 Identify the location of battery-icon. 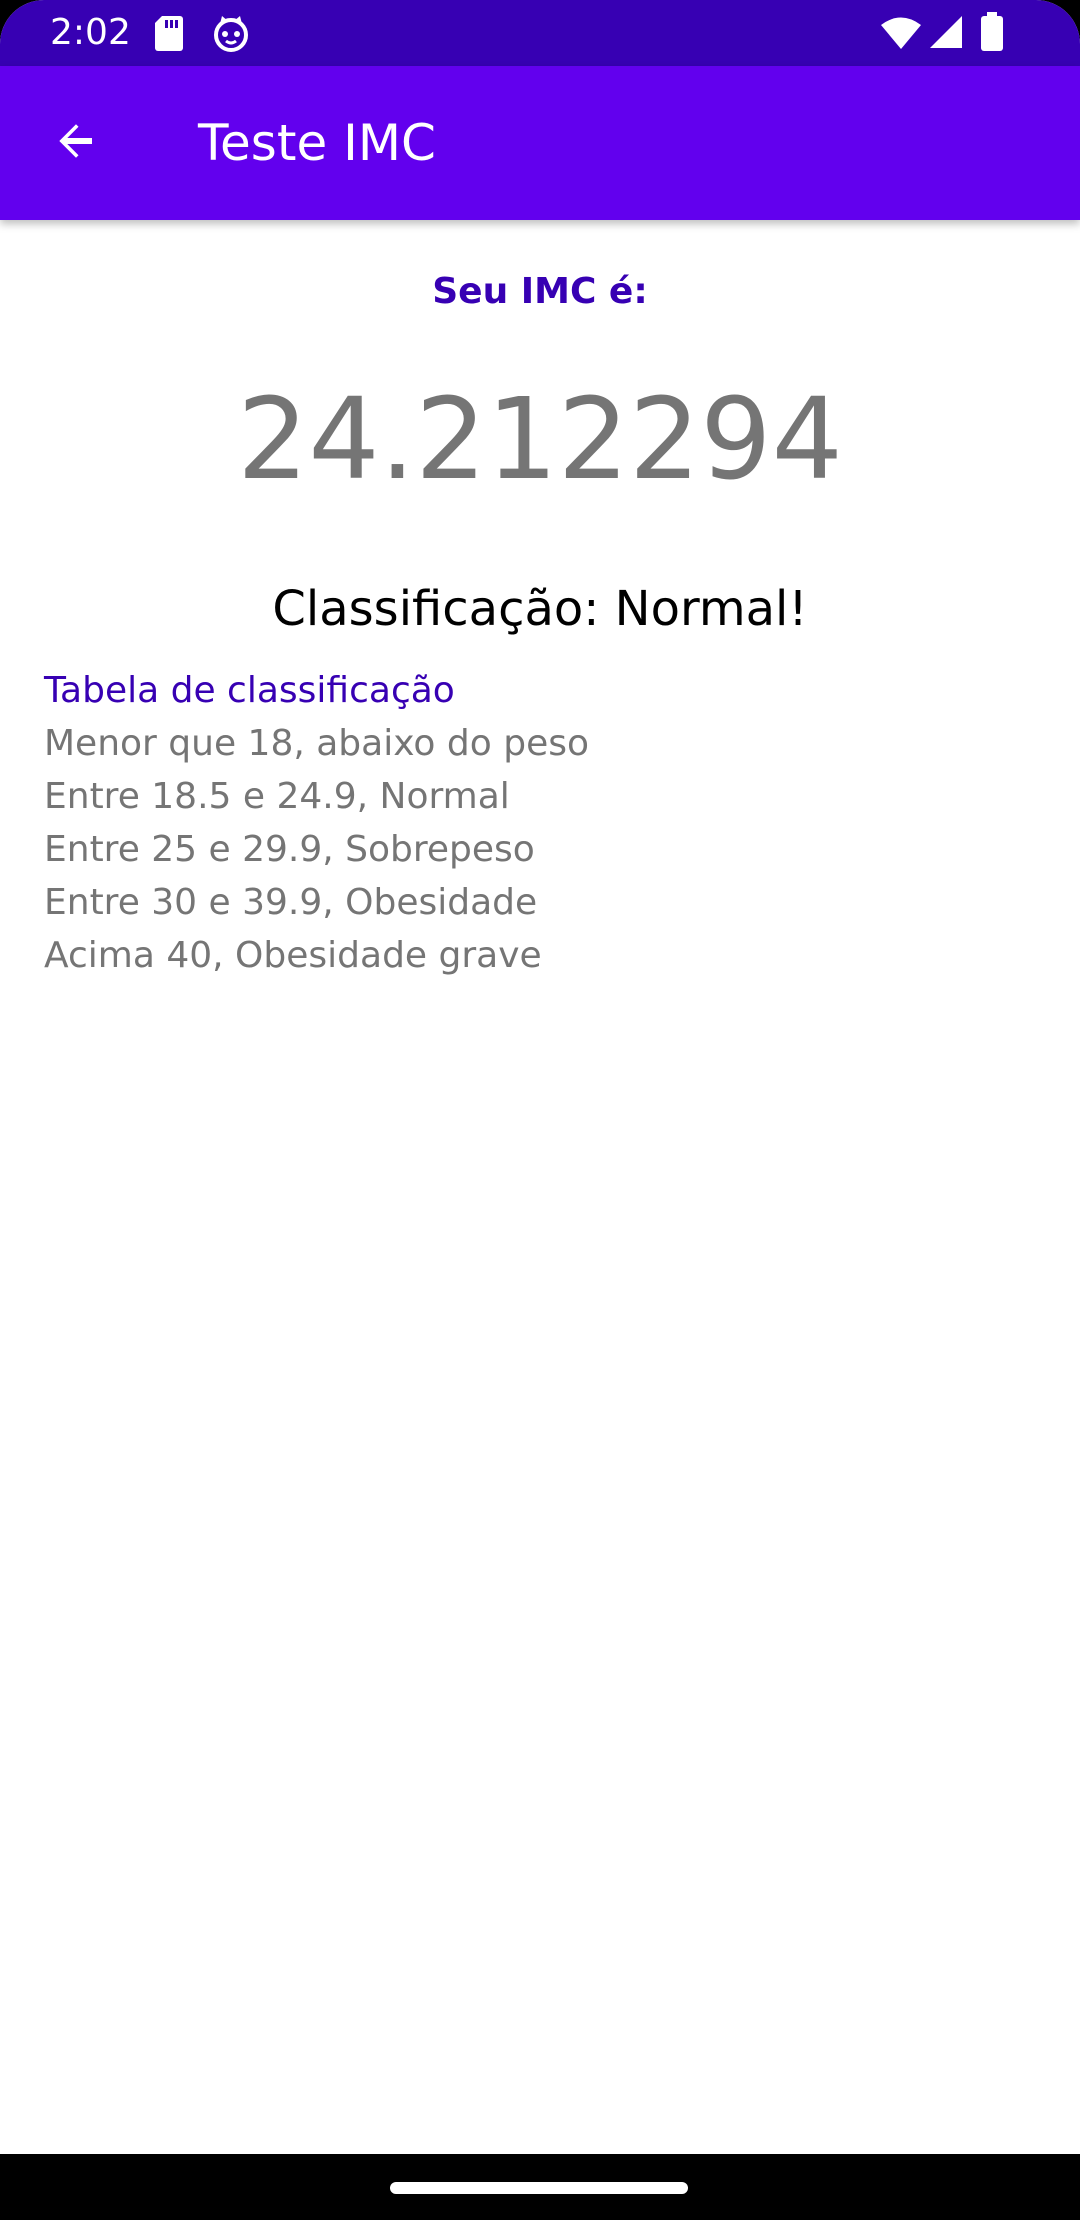
(992, 34).